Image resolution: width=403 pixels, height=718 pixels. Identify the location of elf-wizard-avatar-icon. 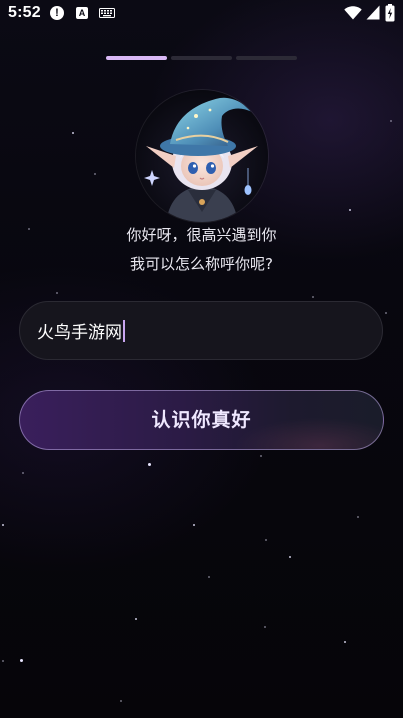
(202, 156).